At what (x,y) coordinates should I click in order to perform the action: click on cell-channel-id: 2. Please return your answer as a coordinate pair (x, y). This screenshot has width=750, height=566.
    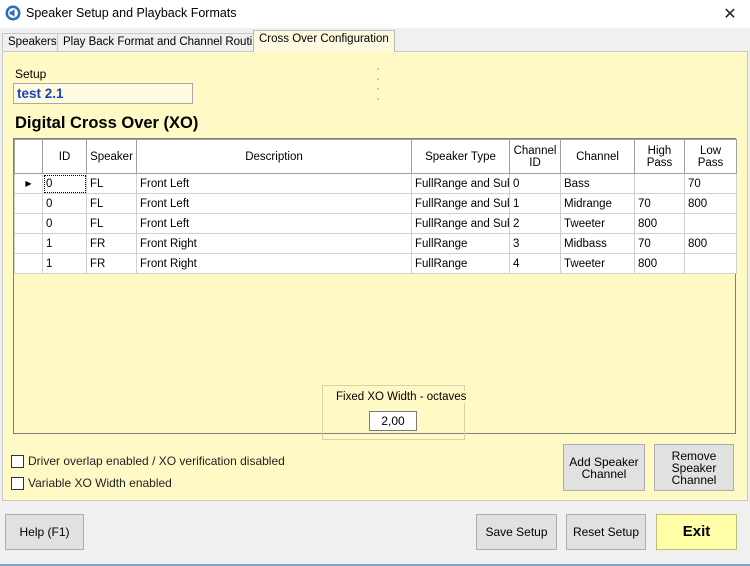
    Looking at the image, I should click on (535, 223).